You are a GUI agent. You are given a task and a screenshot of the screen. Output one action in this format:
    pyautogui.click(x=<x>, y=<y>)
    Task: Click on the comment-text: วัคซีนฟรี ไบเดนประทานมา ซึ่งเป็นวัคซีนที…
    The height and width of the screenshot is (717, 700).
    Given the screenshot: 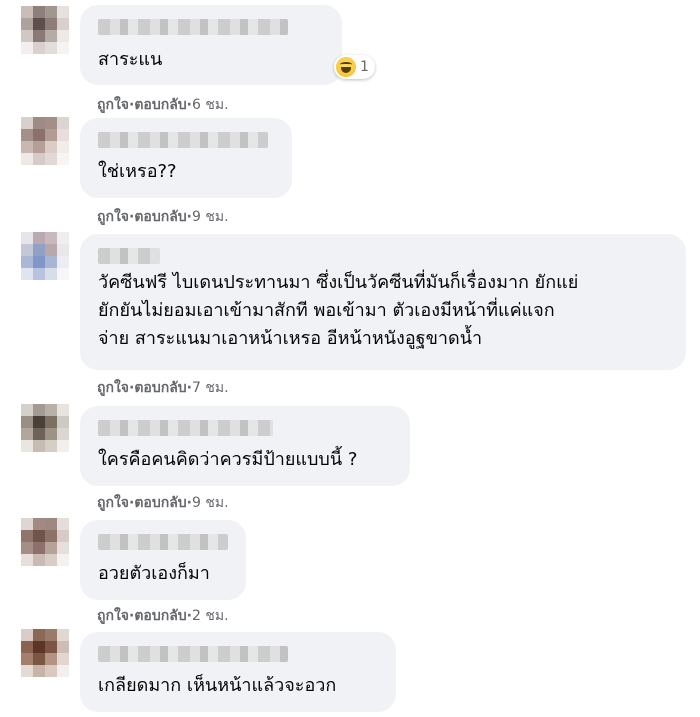 What is the action you would take?
    pyautogui.click(x=338, y=310)
    